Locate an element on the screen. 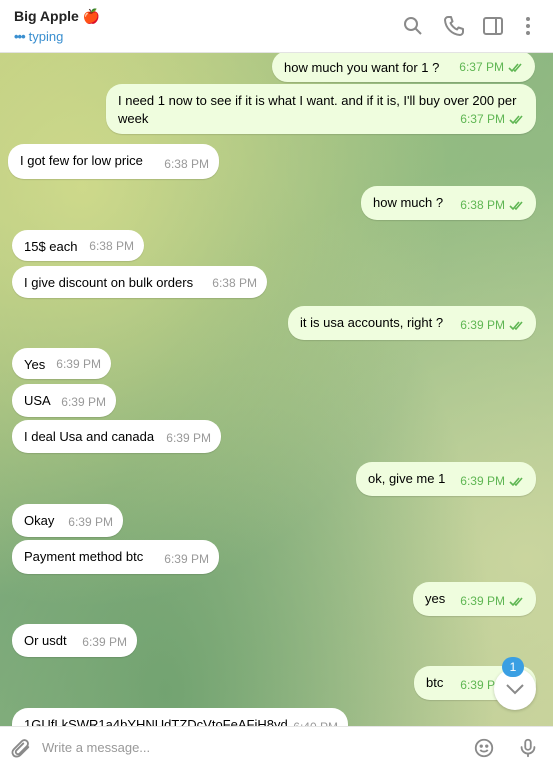  message-composer is located at coordinates (276, 745).